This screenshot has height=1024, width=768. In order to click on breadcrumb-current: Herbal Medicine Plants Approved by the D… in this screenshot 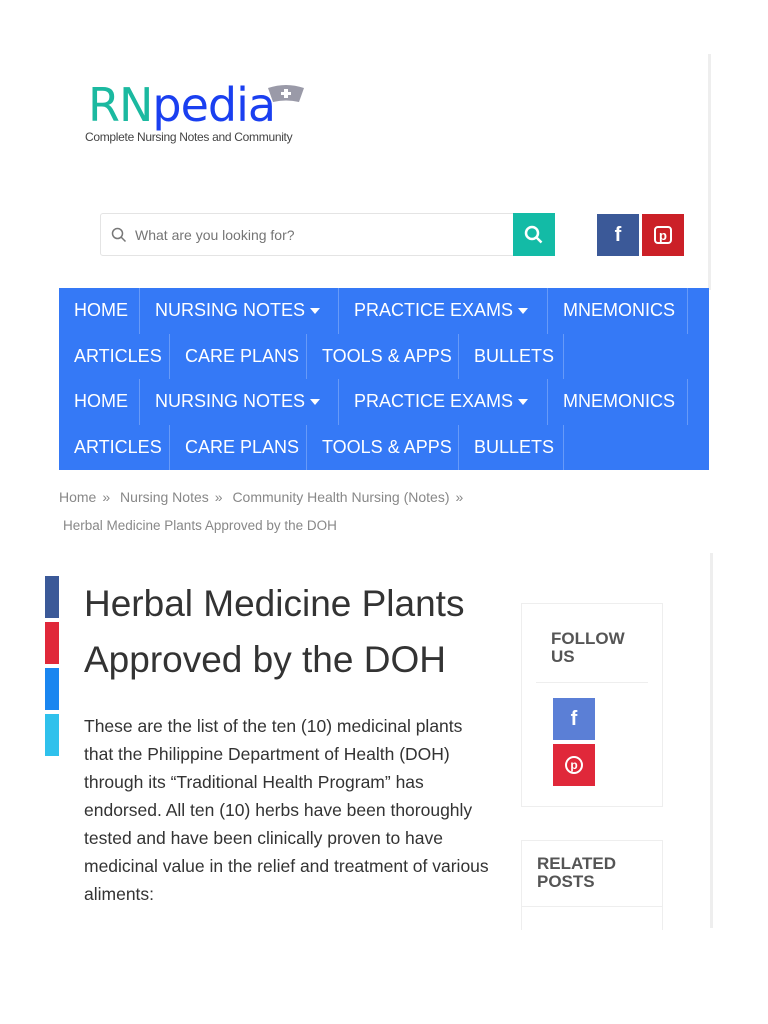, I will do `click(200, 525)`.